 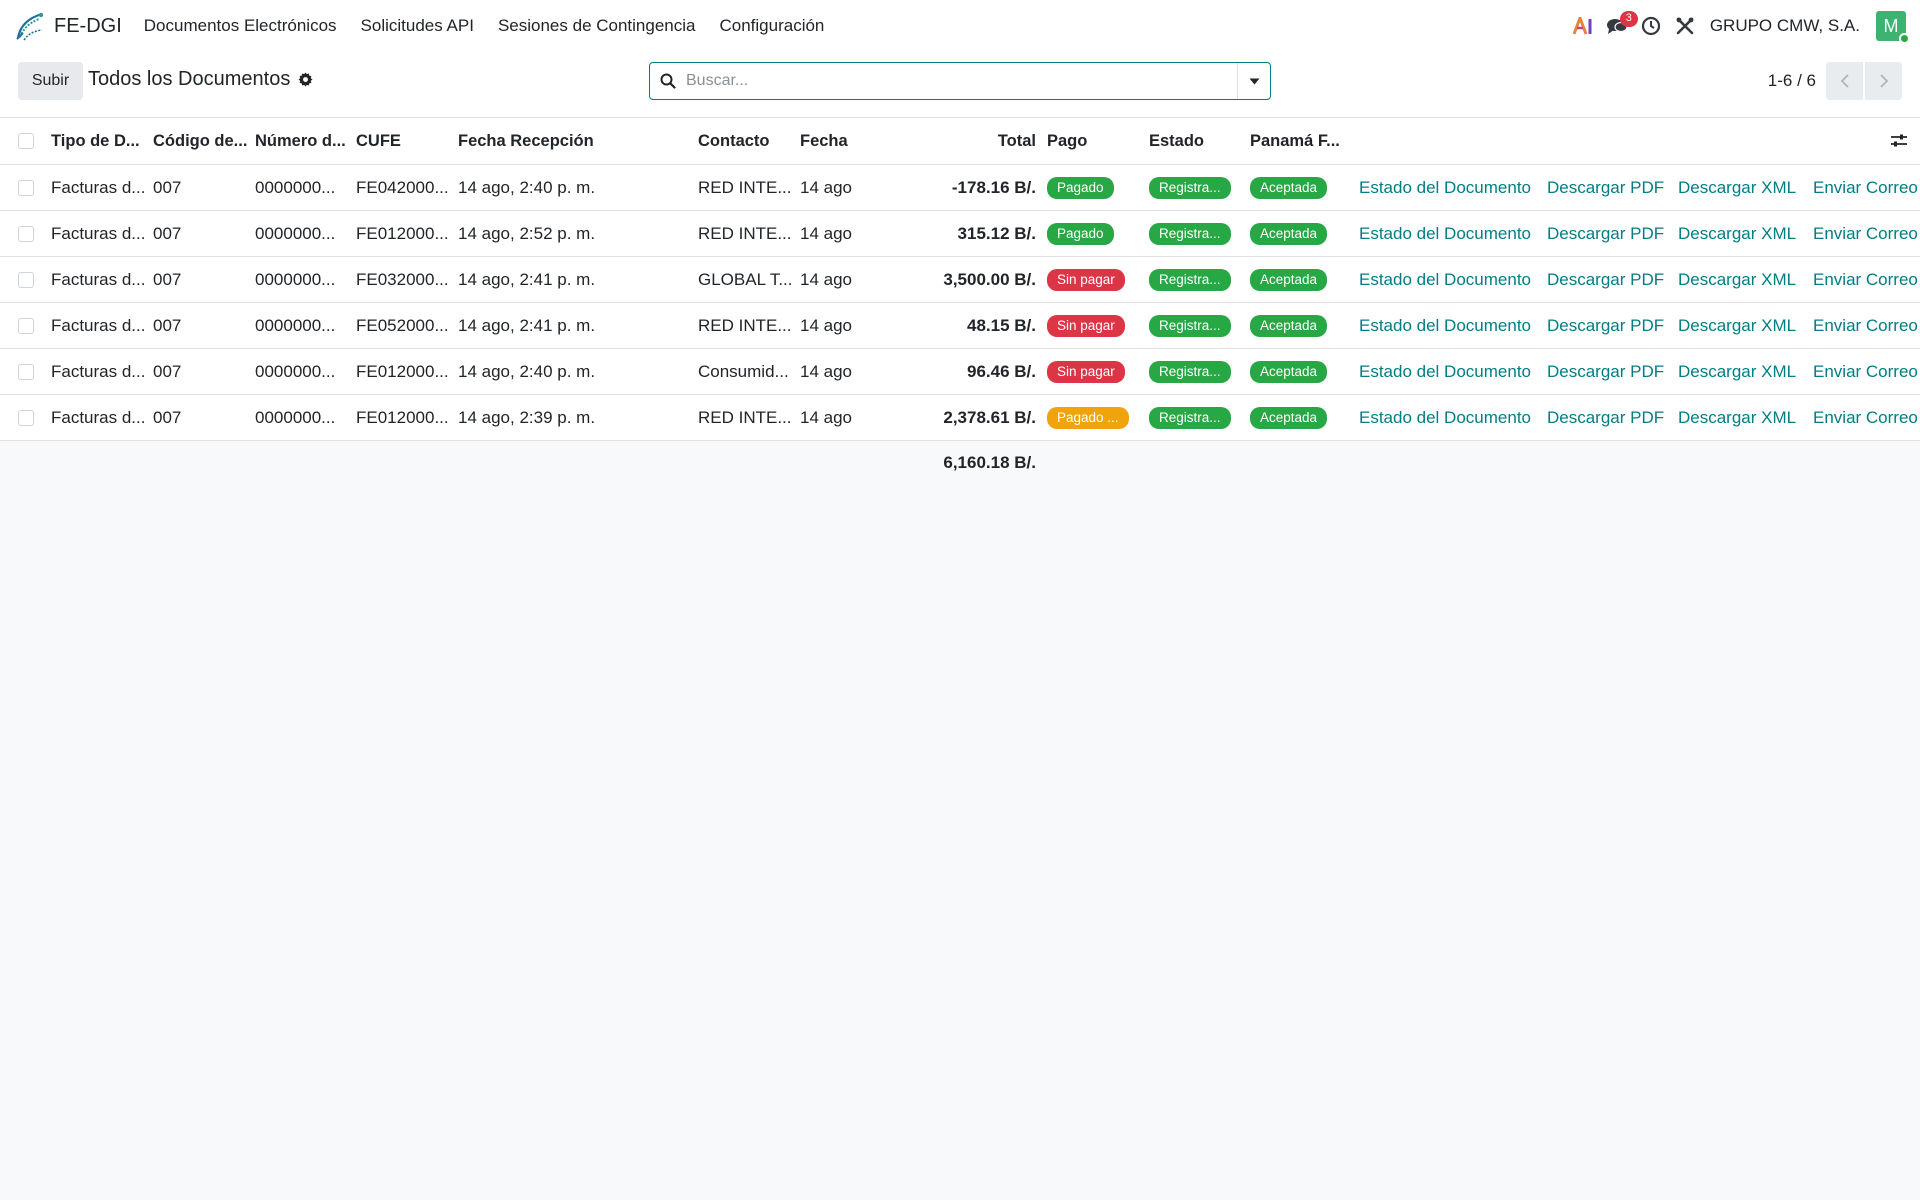 I want to click on menu-item-sesiones-contingencia: Sesiones de Contingencia, so click(x=597, y=26).